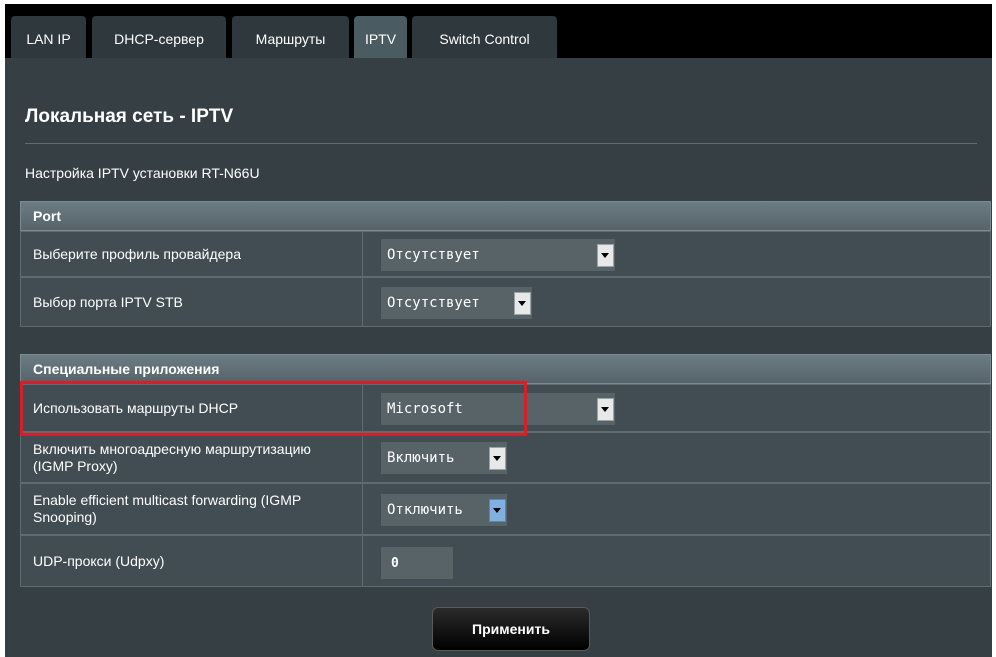  I want to click on tab-label: LAN IP, so click(48, 38).